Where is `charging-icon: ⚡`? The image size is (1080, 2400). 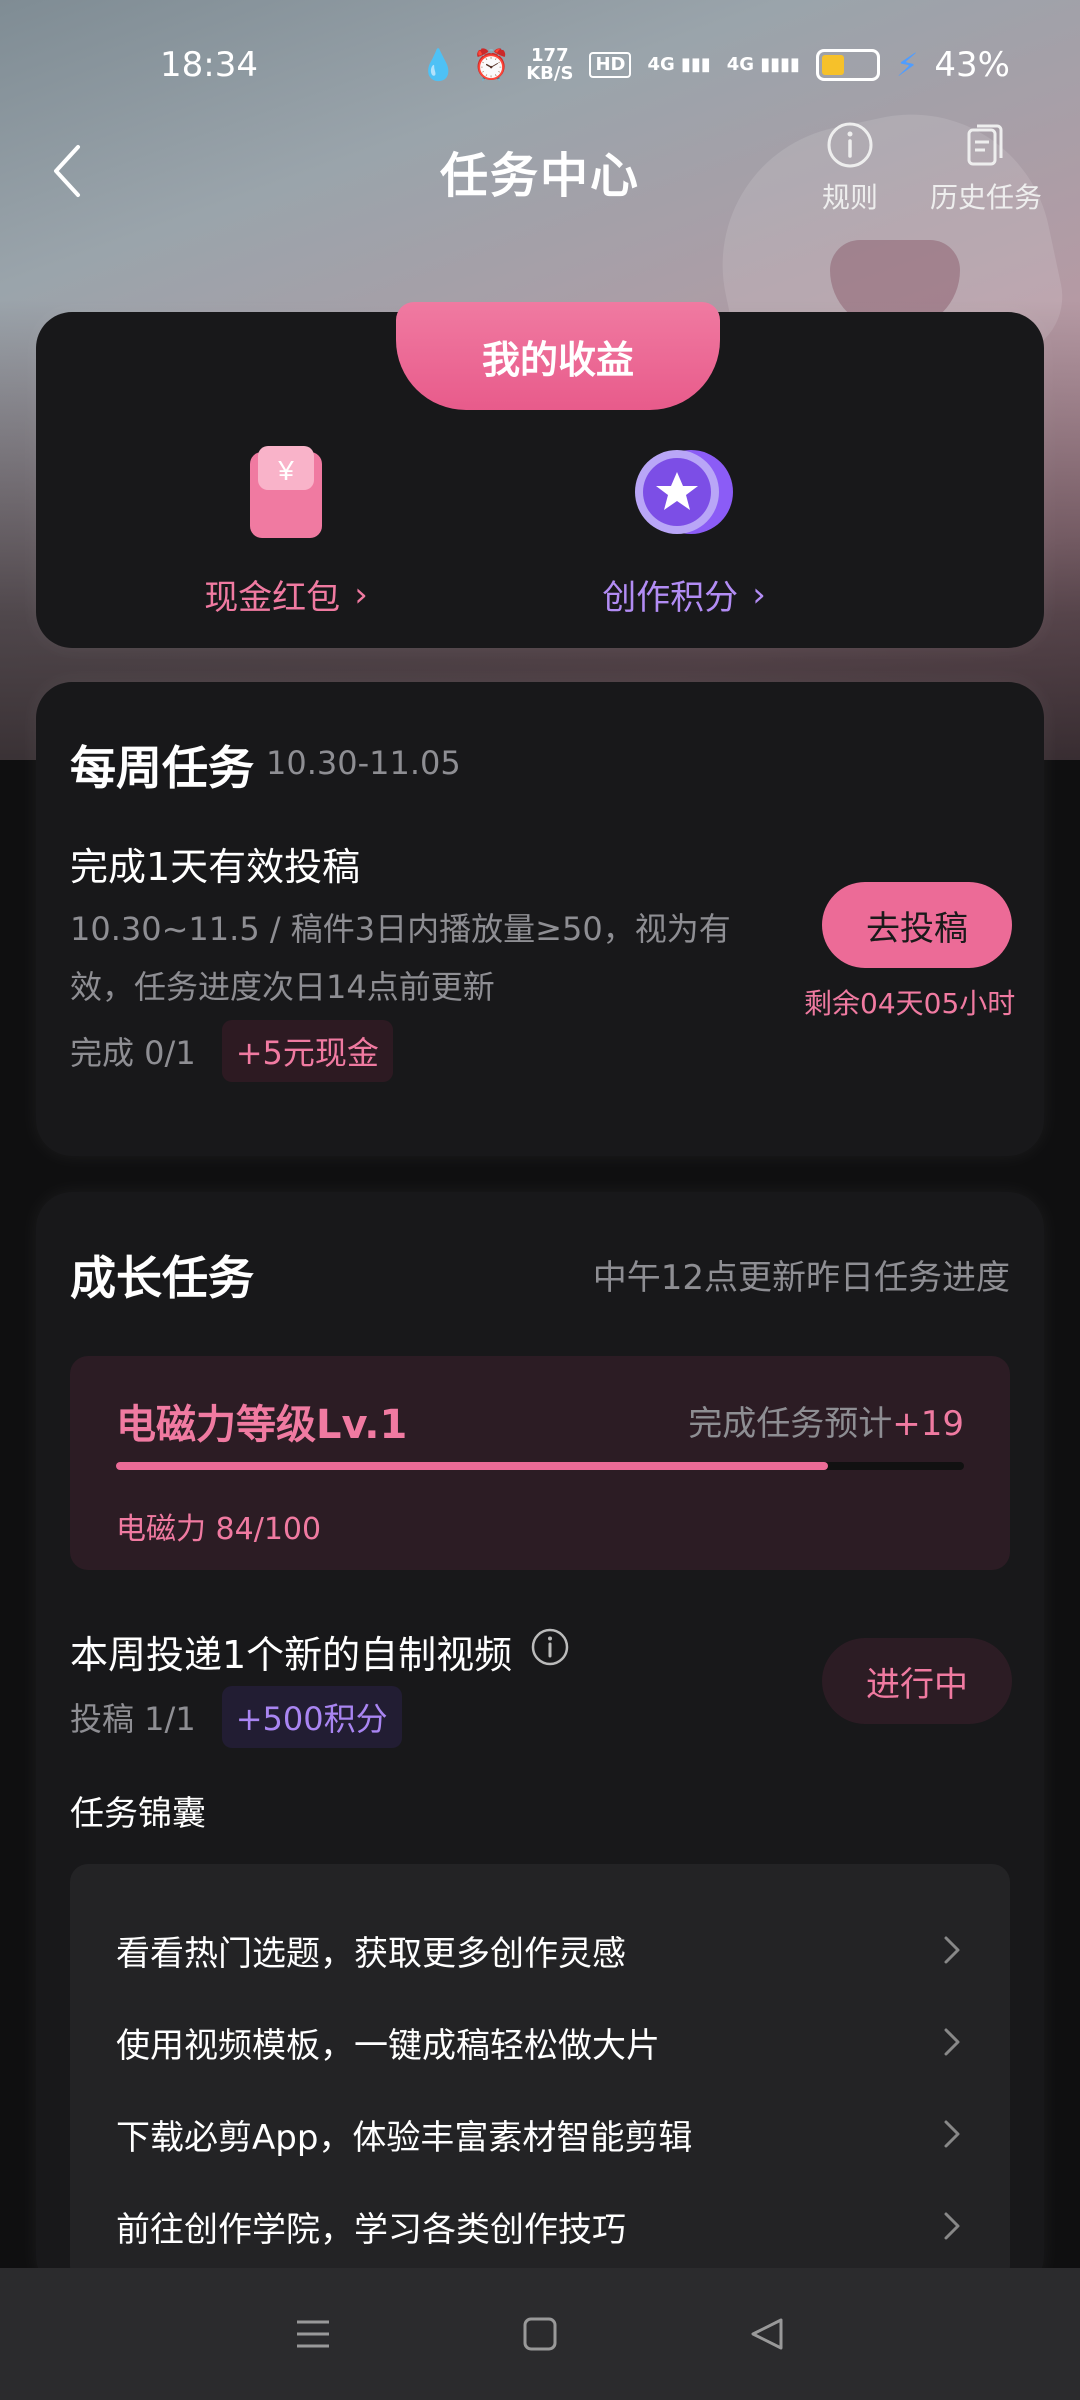
charging-icon: ⚡ is located at coordinates (907, 65).